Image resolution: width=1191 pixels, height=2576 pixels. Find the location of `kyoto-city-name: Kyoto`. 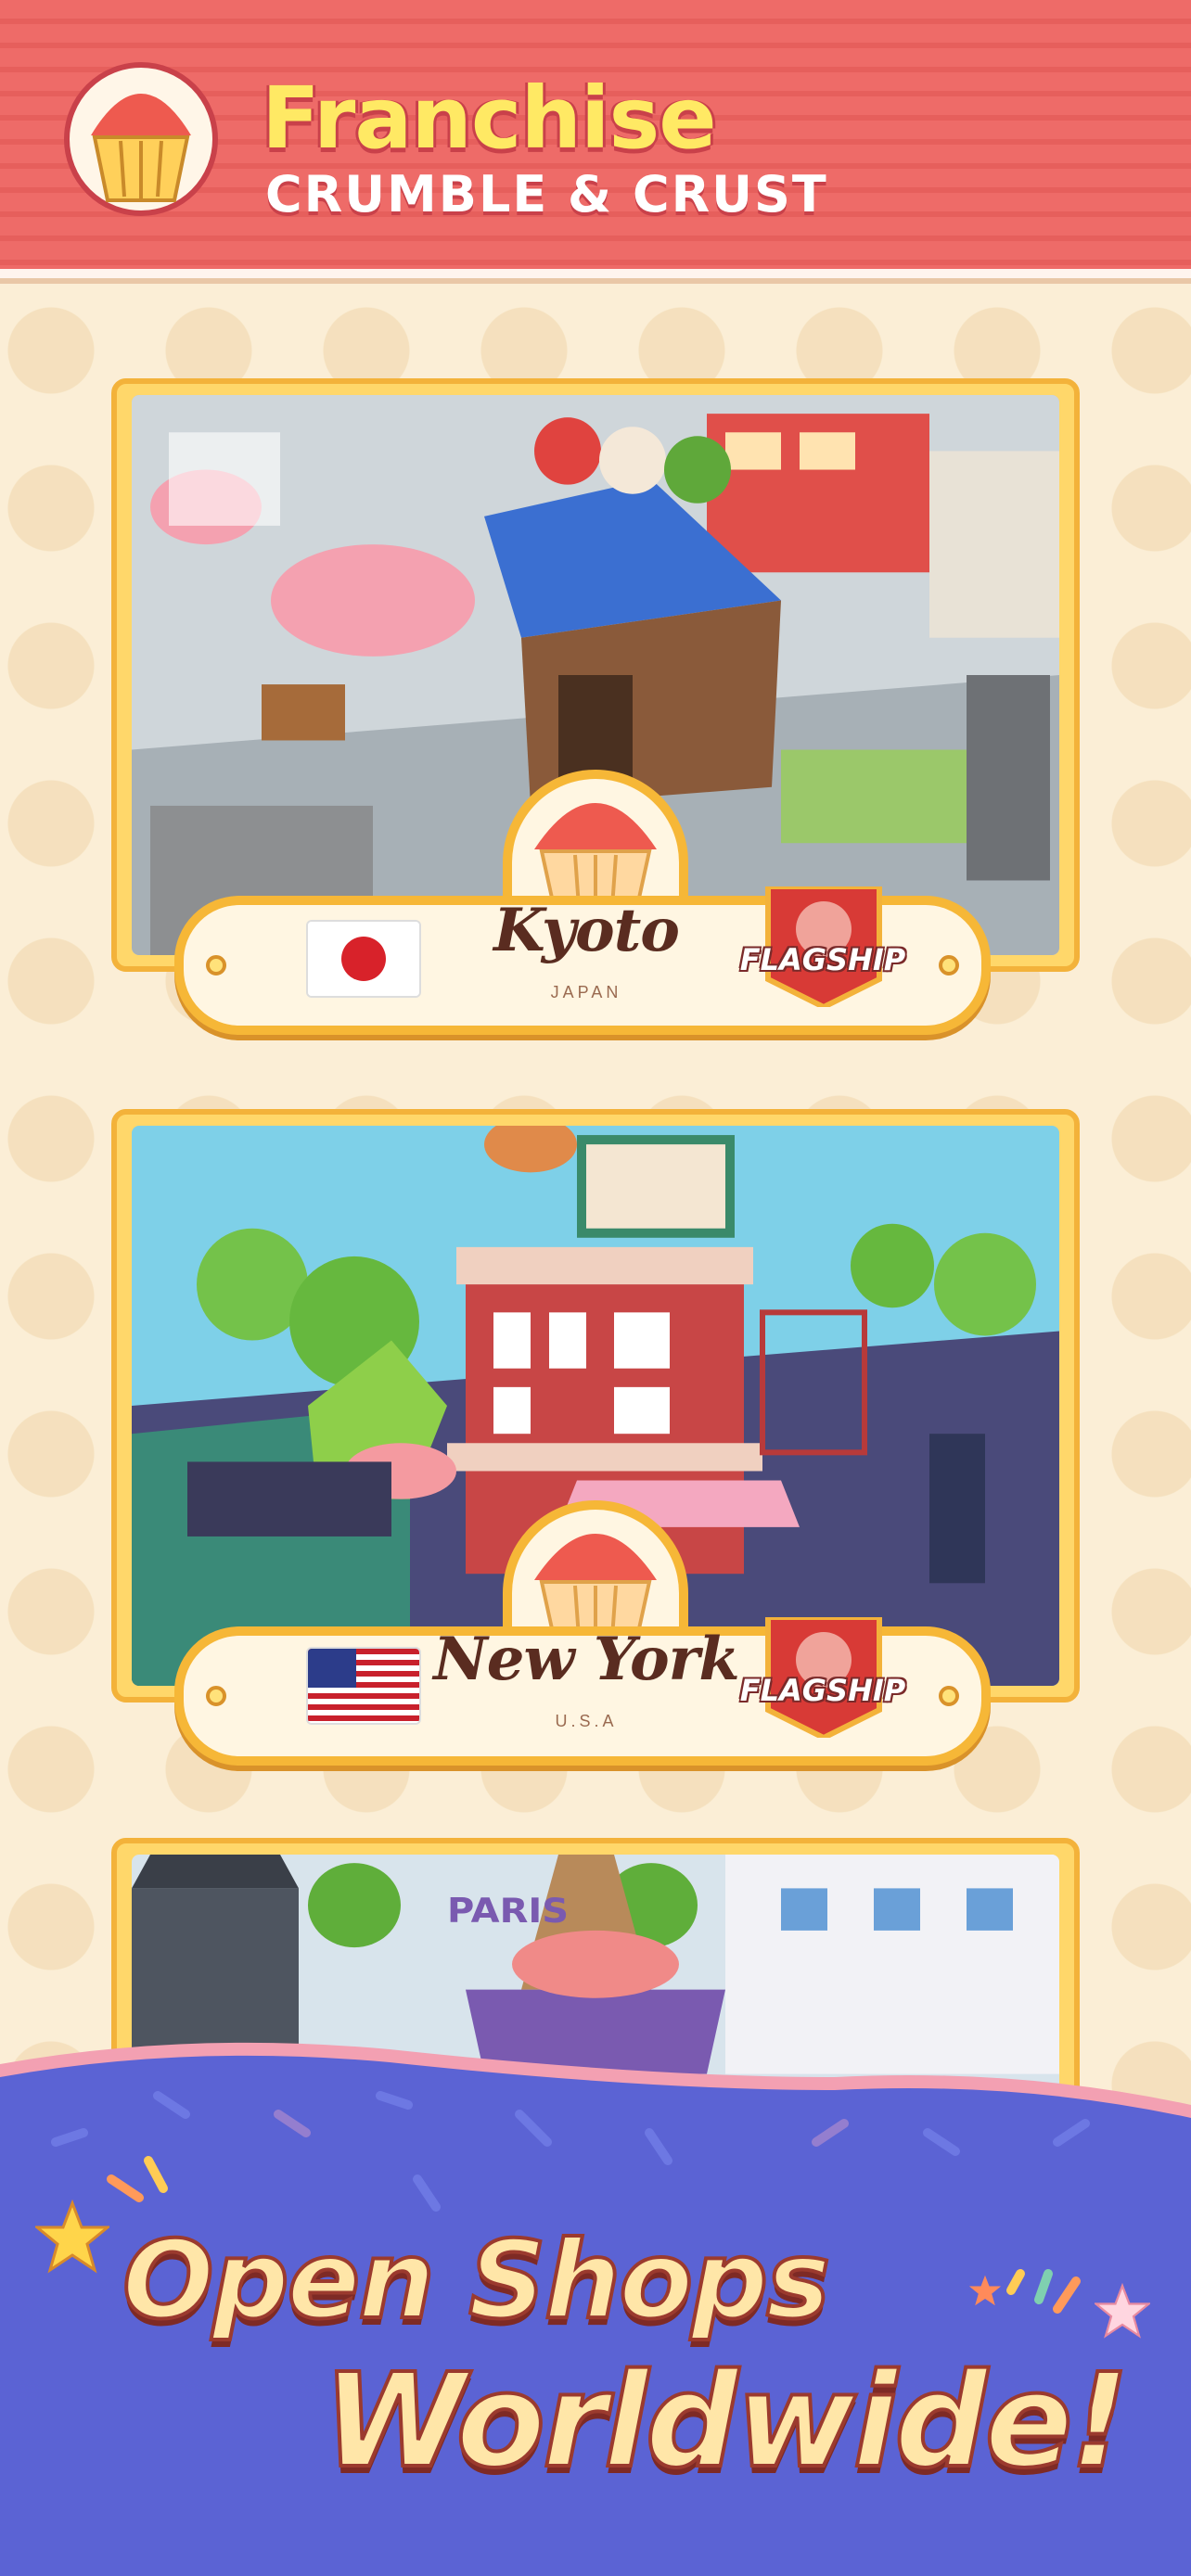

kyoto-city-name: Kyoto is located at coordinates (586, 930).